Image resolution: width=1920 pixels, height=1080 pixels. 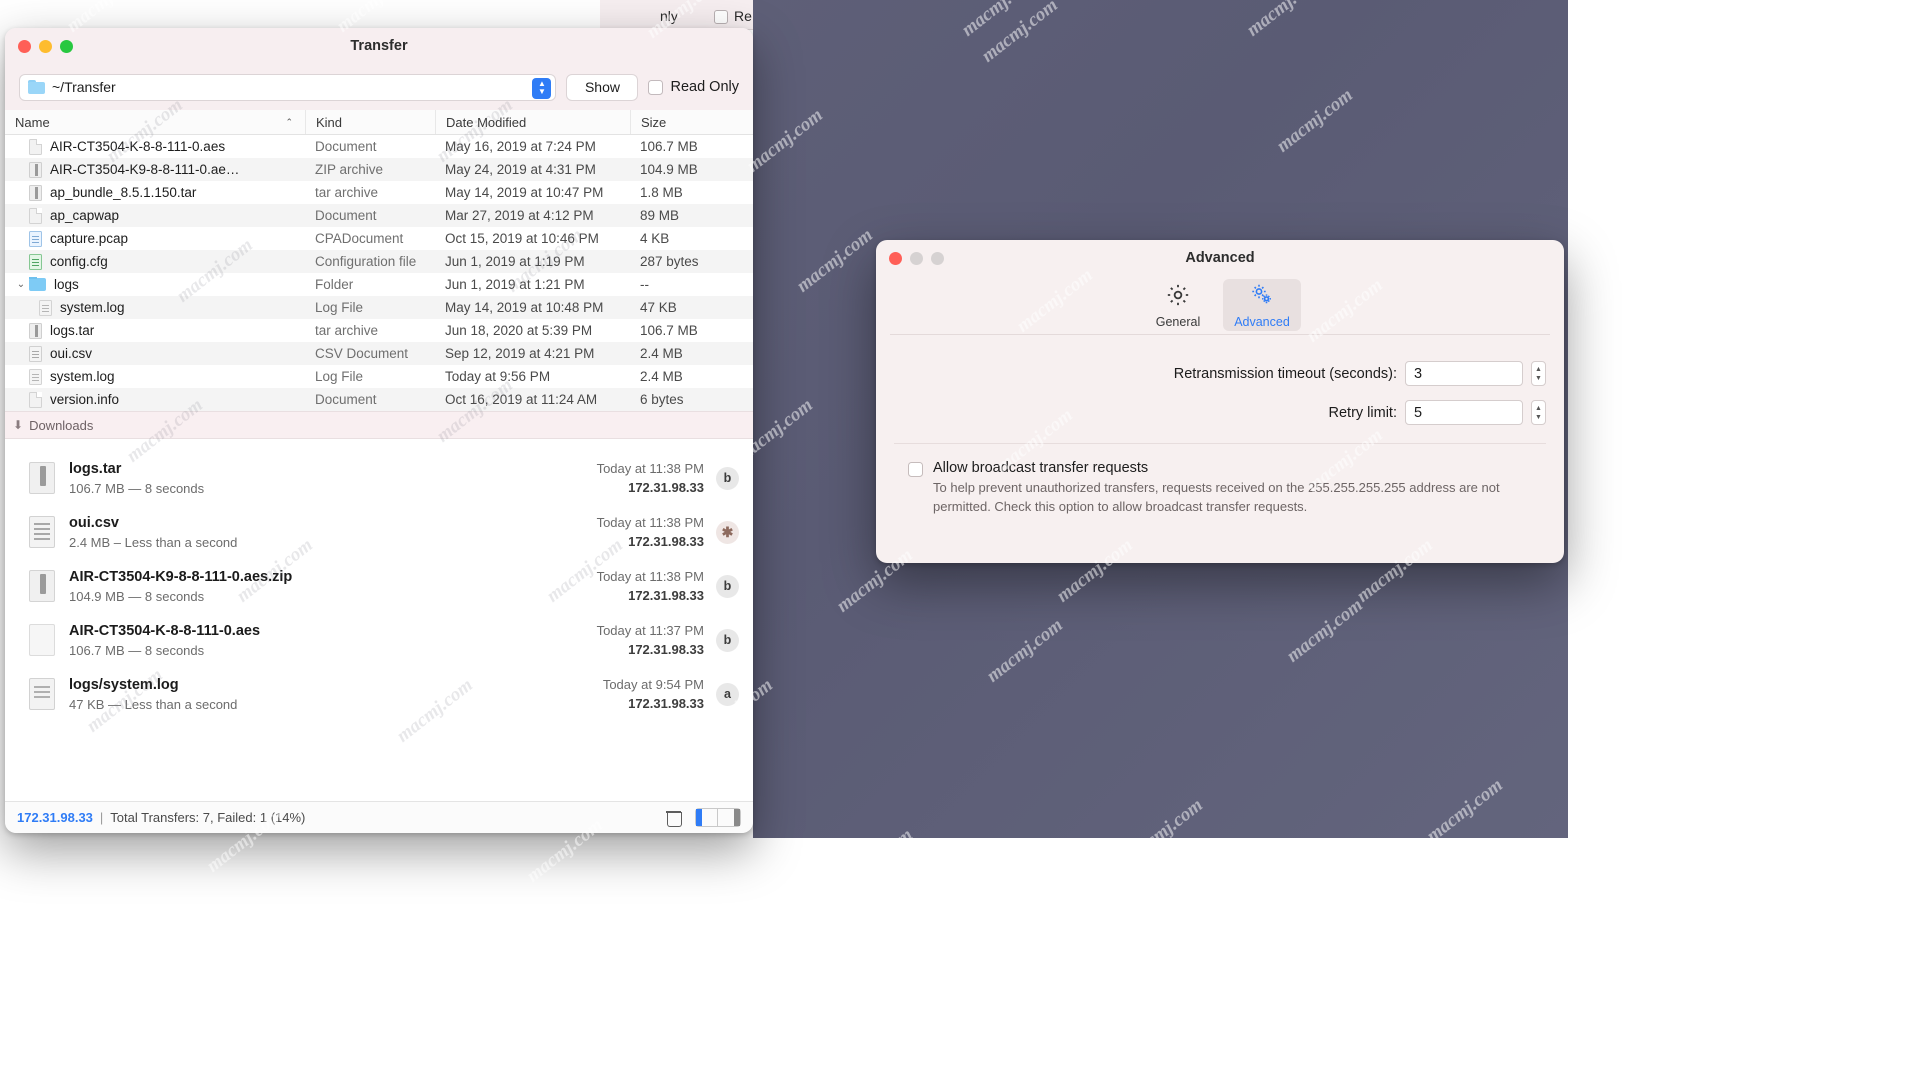 What do you see at coordinates (95, 468) in the screenshot?
I see `transfer-file-name: logs.tar` at bounding box center [95, 468].